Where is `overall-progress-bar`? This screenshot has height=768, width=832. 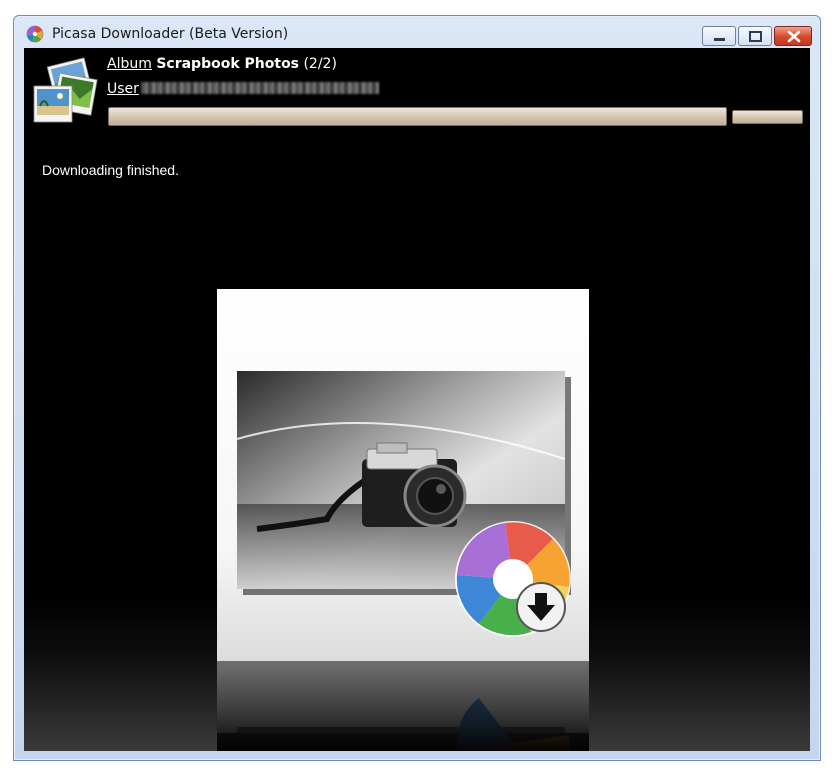 overall-progress-bar is located at coordinates (417, 116).